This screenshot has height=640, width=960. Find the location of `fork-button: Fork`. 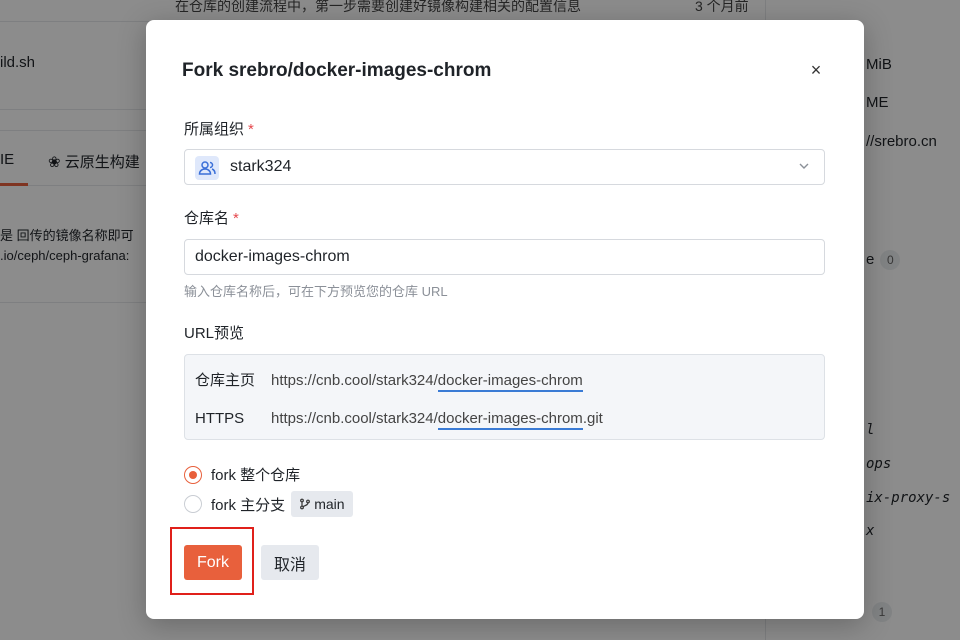

fork-button: Fork is located at coordinates (213, 562).